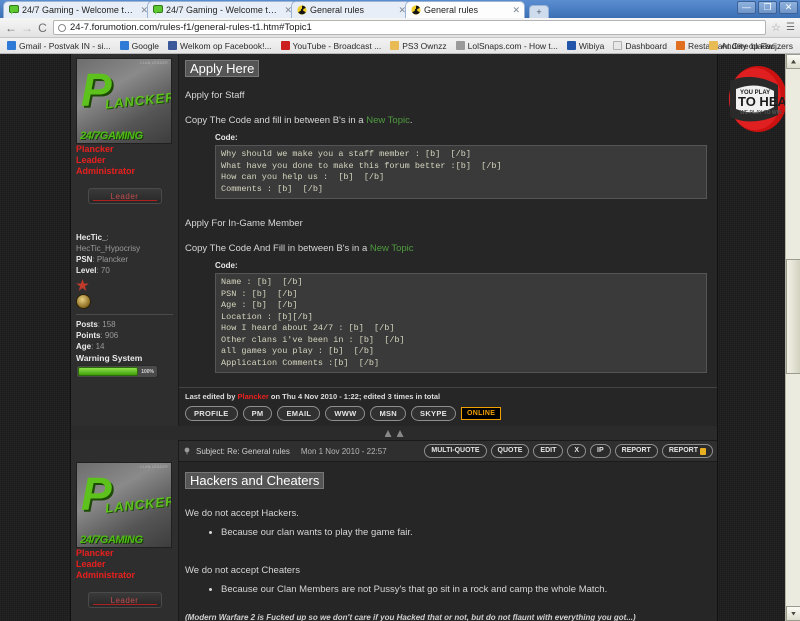  Describe the element at coordinates (145, 45) in the screenshot. I see `bookmark-label: Google` at that location.